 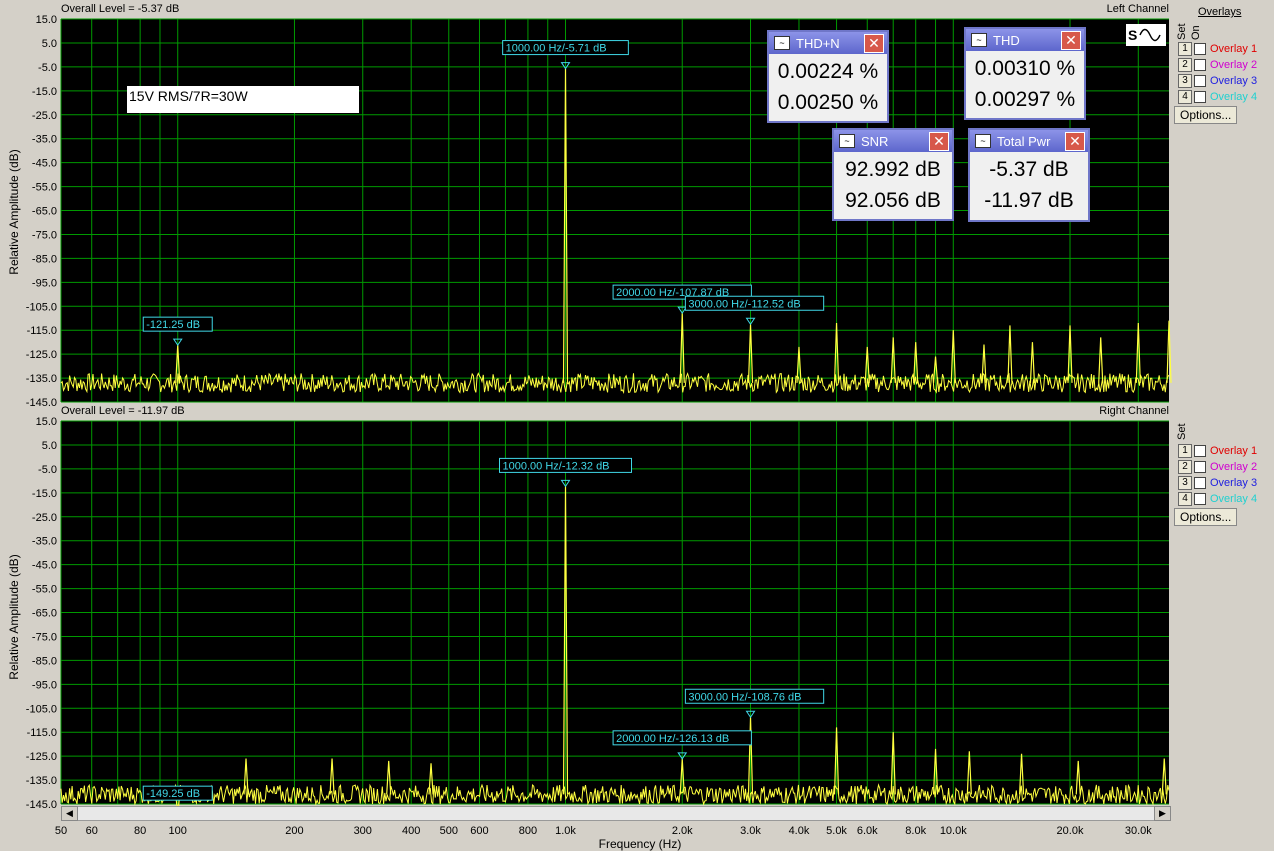 What do you see at coordinates (44, 92) in the screenshot?
I see `y-tick-label: -15.0` at bounding box center [44, 92].